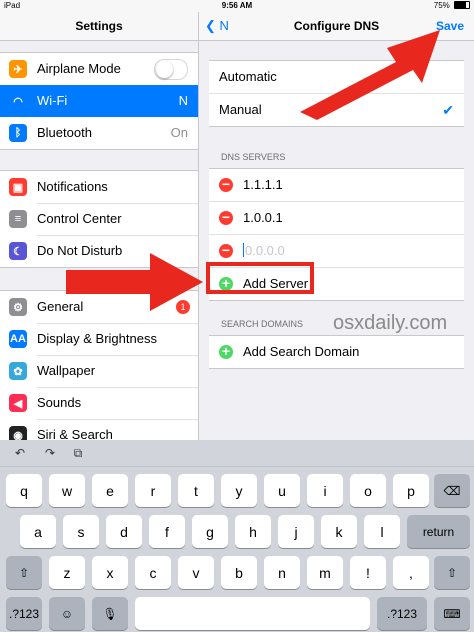 The width and height of the screenshot is (474, 632). What do you see at coordinates (67, 613) in the screenshot?
I see `emoji-icon: ☺` at bounding box center [67, 613].